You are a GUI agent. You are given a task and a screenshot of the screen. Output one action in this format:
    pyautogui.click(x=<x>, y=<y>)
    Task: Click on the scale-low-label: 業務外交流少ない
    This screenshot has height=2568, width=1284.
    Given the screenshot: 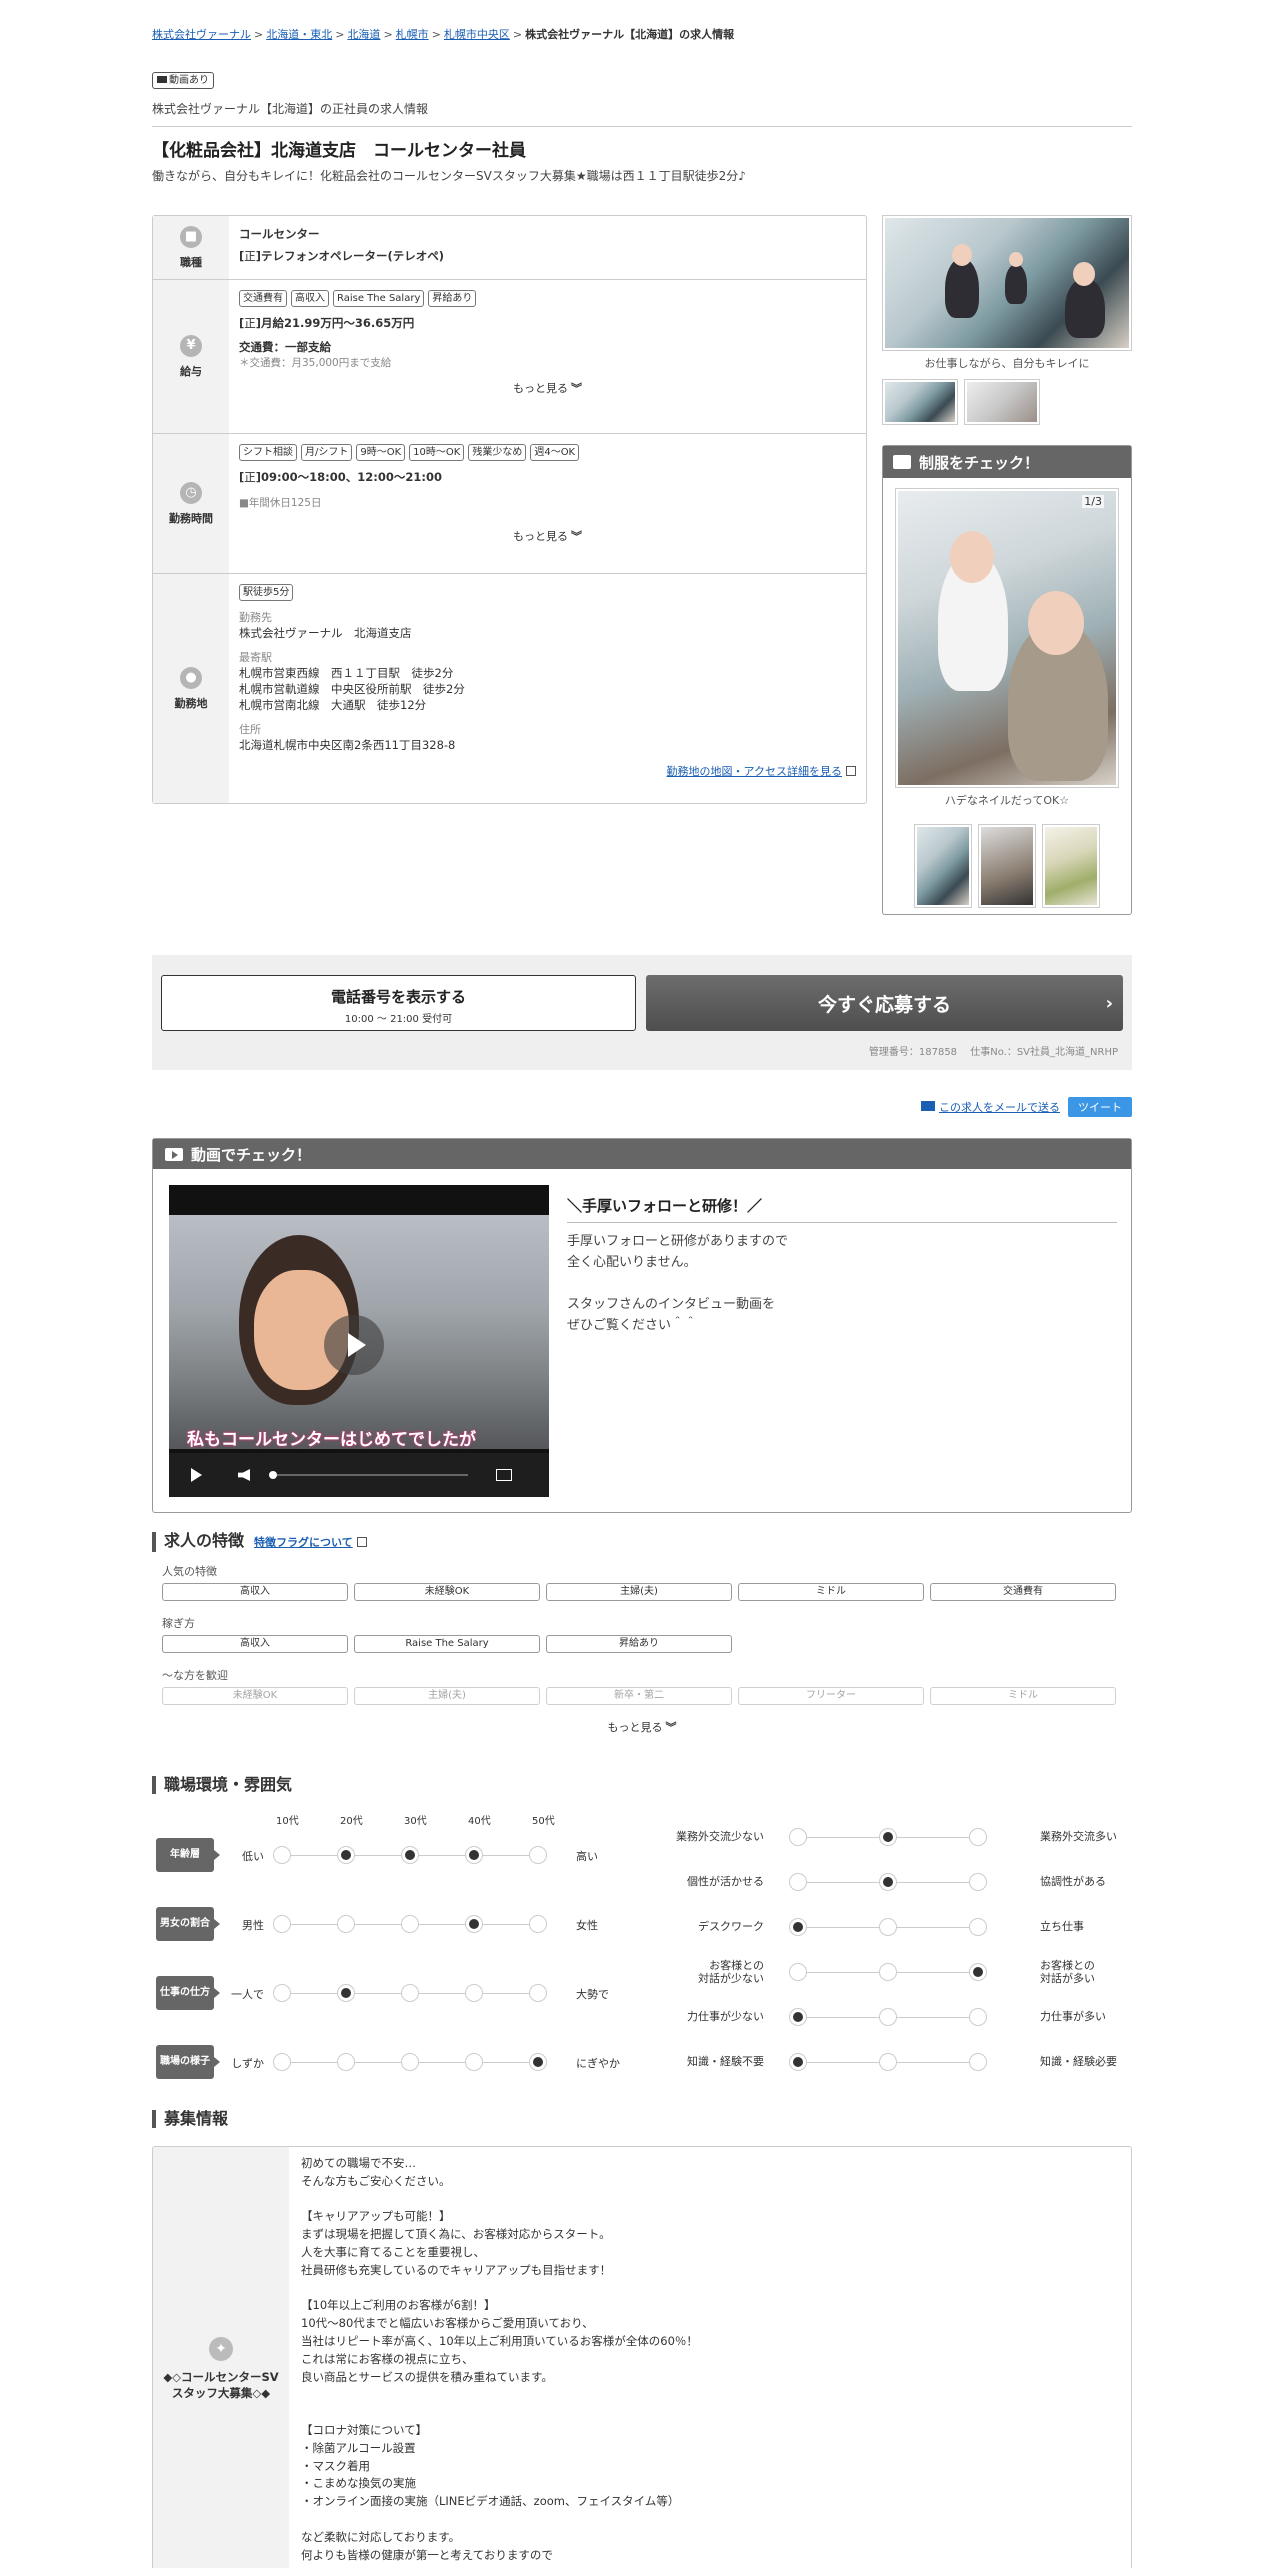 What is the action you would take?
    pyautogui.click(x=720, y=1836)
    